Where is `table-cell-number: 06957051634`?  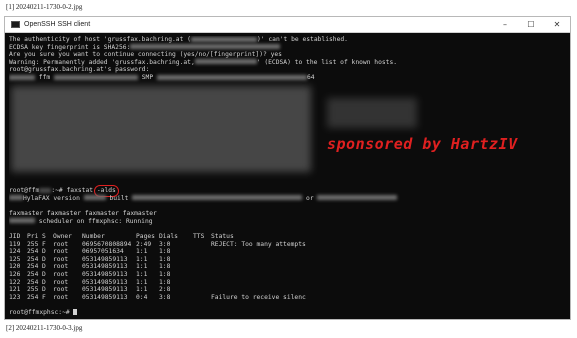 table-cell-number: 06957051634 is located at coordinates (103, 252).